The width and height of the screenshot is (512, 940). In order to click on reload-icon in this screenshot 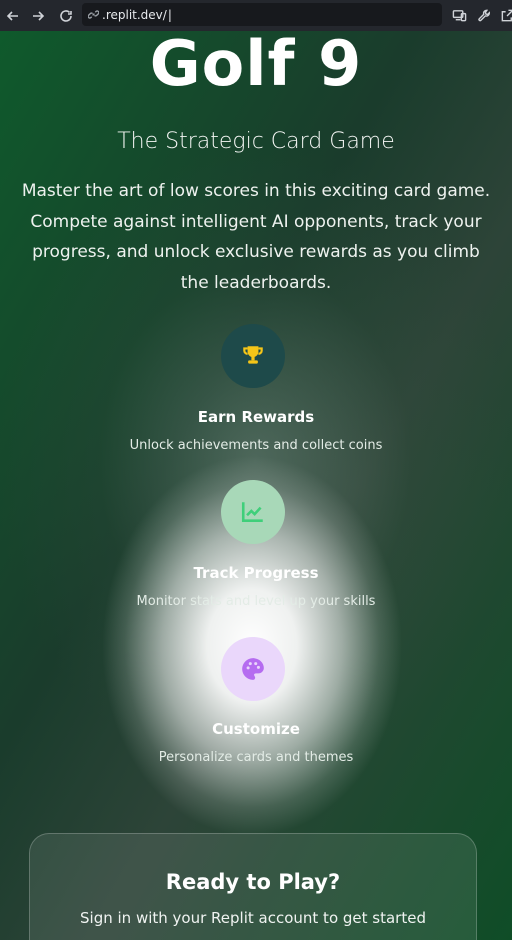, I will do `click(66, 15)`.